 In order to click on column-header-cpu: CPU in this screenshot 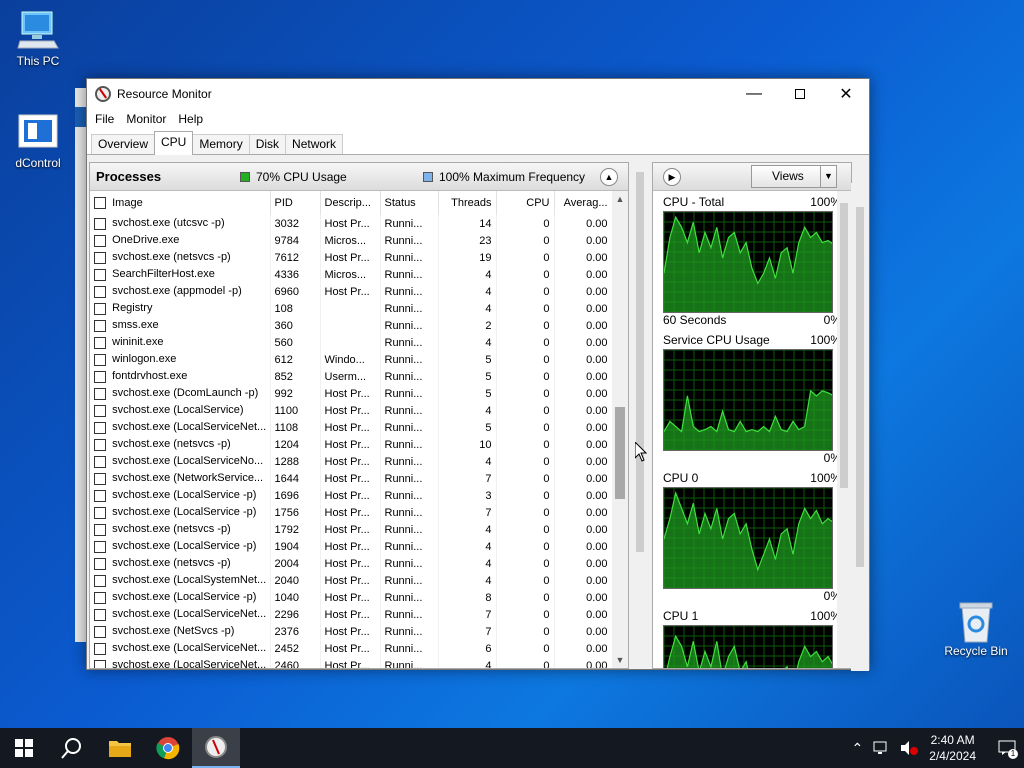, I will do `click(525, 203)`.